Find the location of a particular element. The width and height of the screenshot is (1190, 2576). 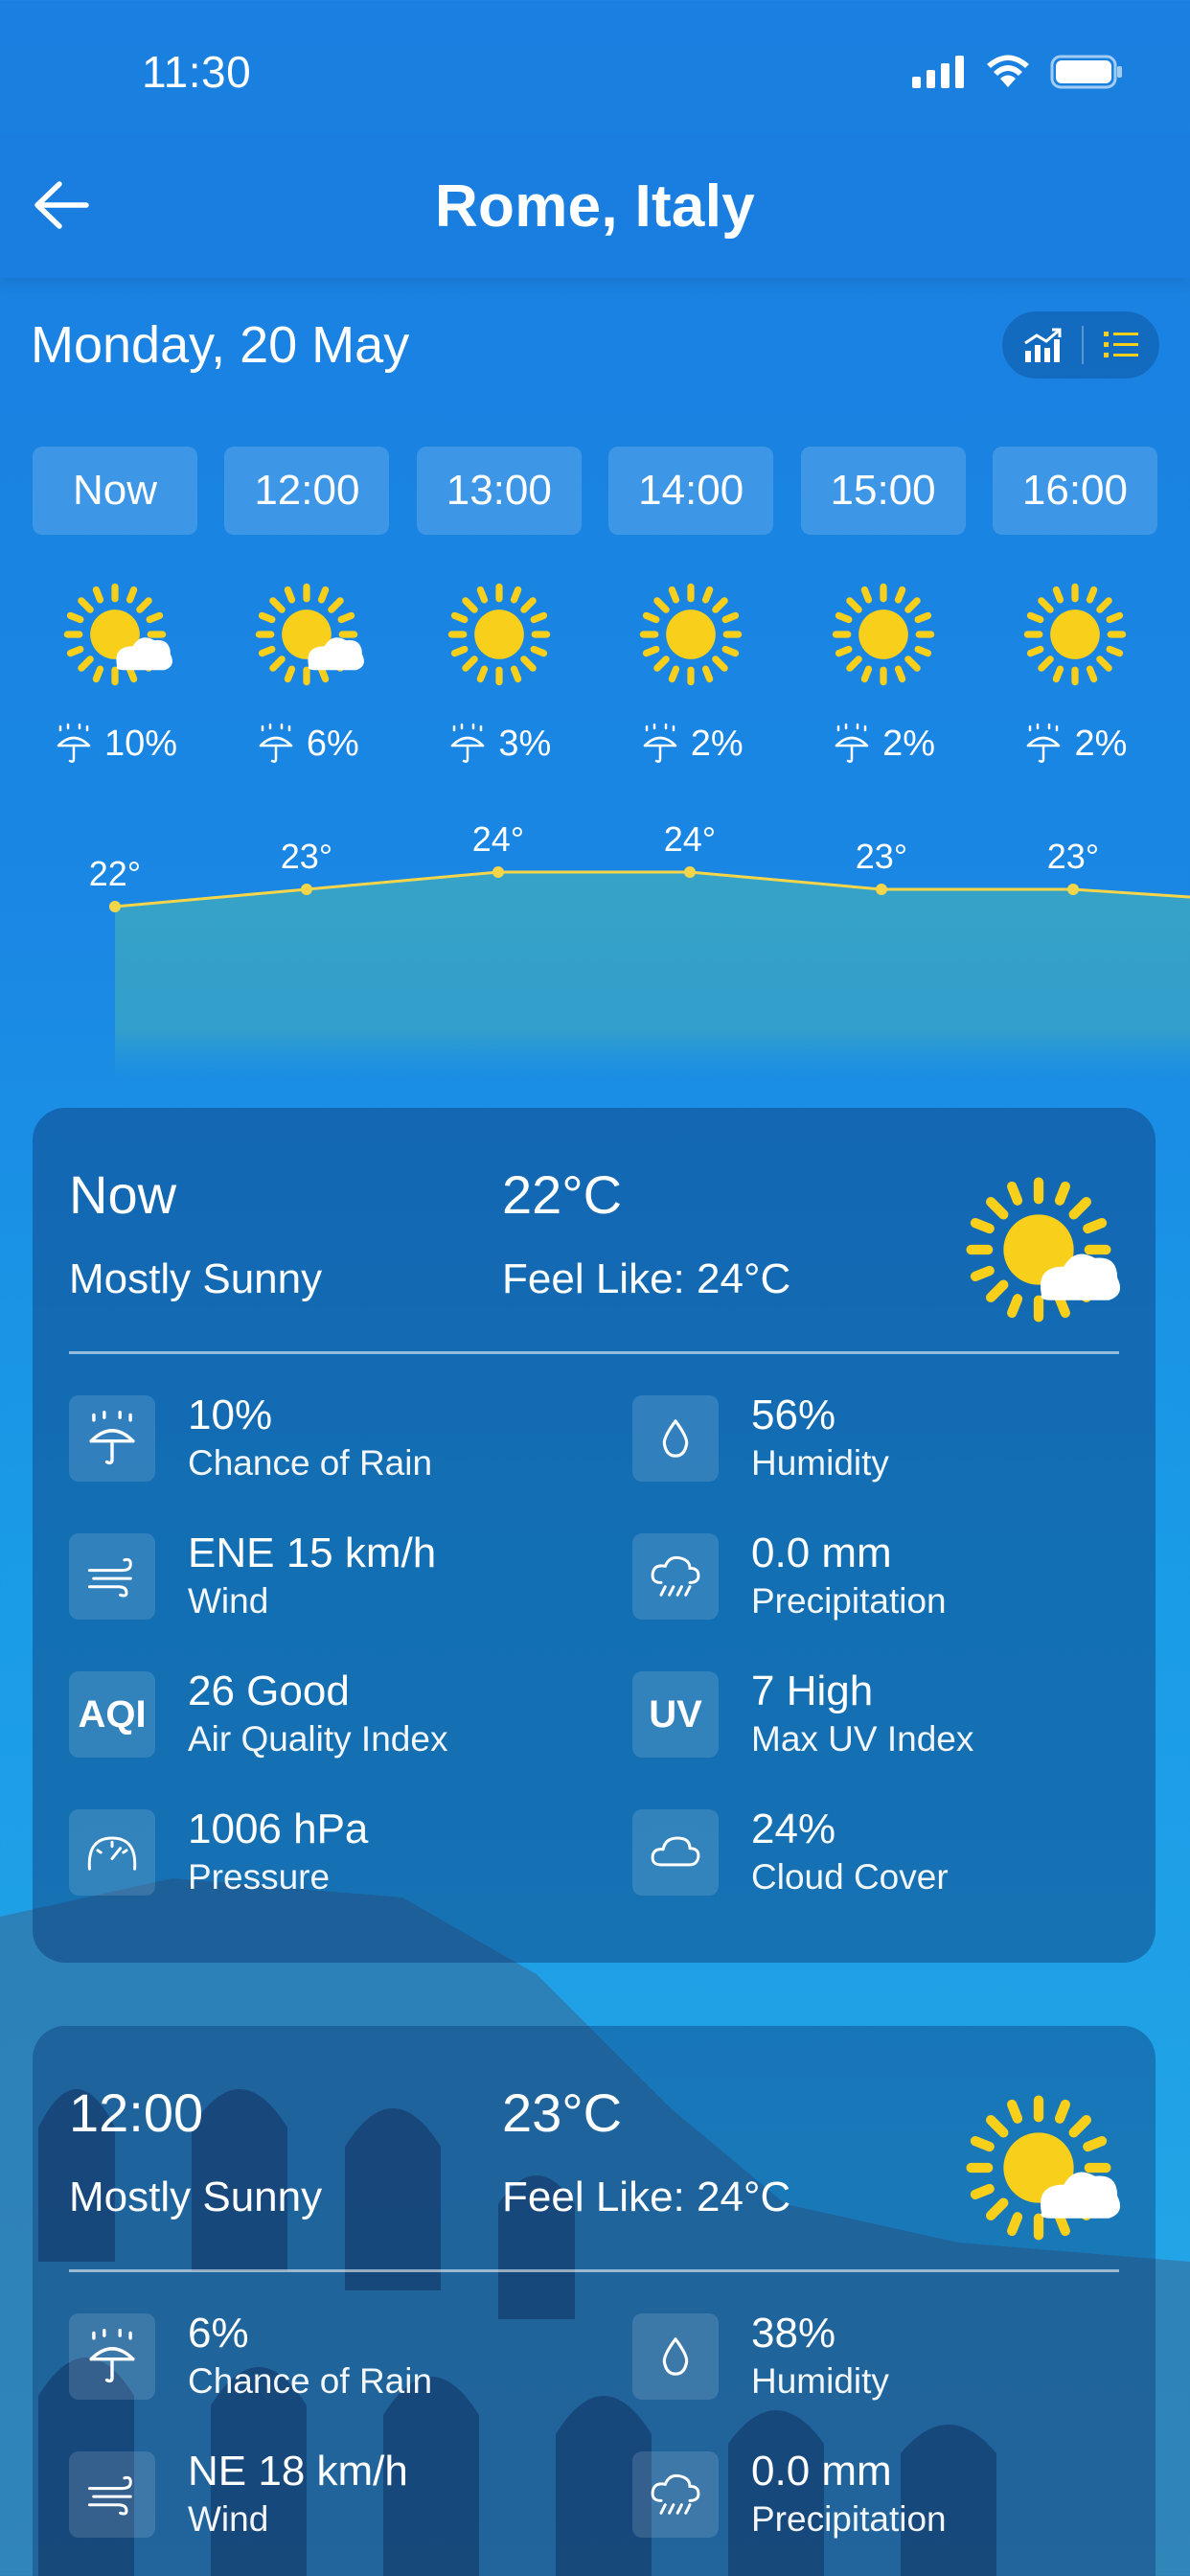

hour-tab-1300: 13:00 is located at coordinates (499, 491).